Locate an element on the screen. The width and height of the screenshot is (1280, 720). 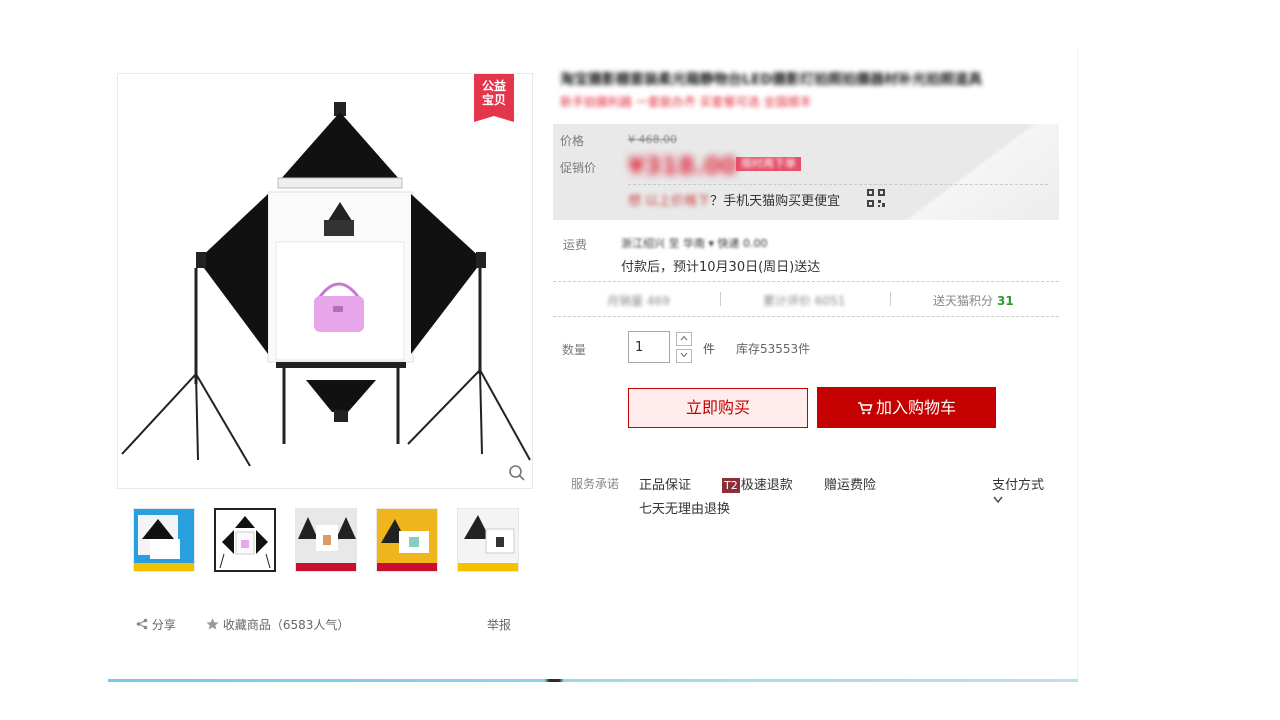
qr-code-icon is located at coordinates (876, 198).